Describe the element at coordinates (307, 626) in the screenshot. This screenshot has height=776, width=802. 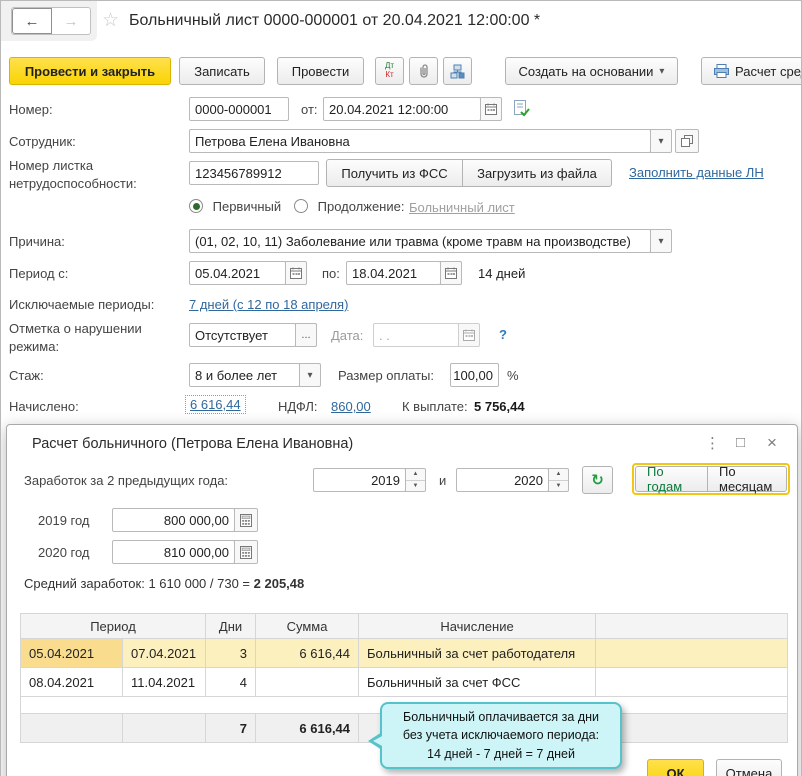
I see `col-sum: Сумма` at that location.